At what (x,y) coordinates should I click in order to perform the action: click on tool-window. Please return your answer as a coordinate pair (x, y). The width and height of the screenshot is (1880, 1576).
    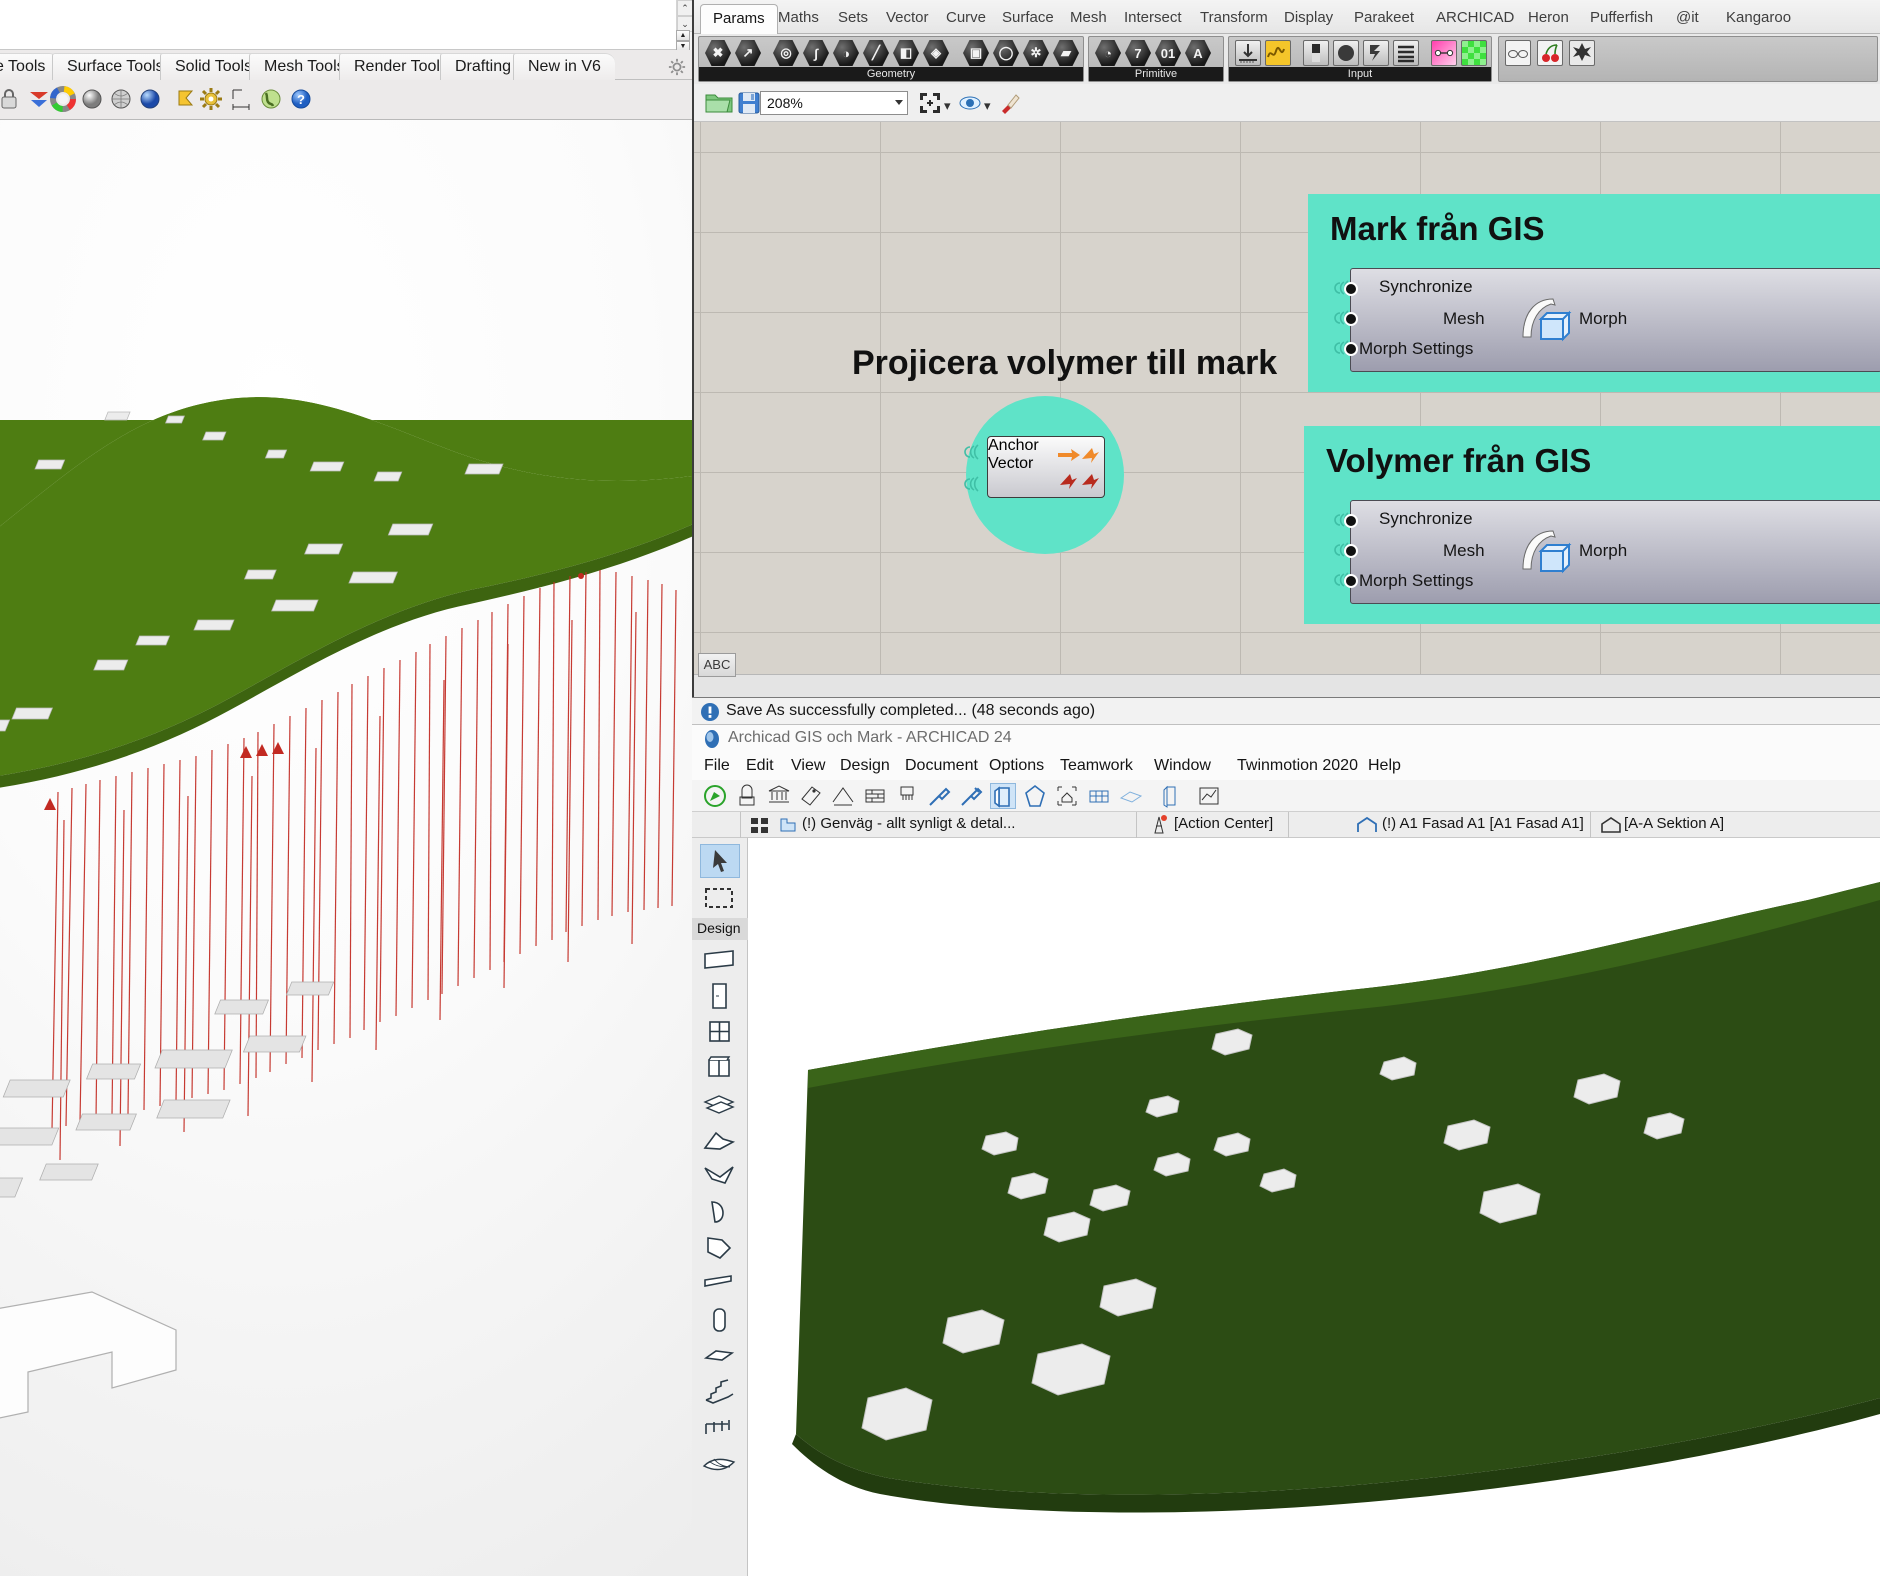
    Looking at the image, I should click on (720, 1033).